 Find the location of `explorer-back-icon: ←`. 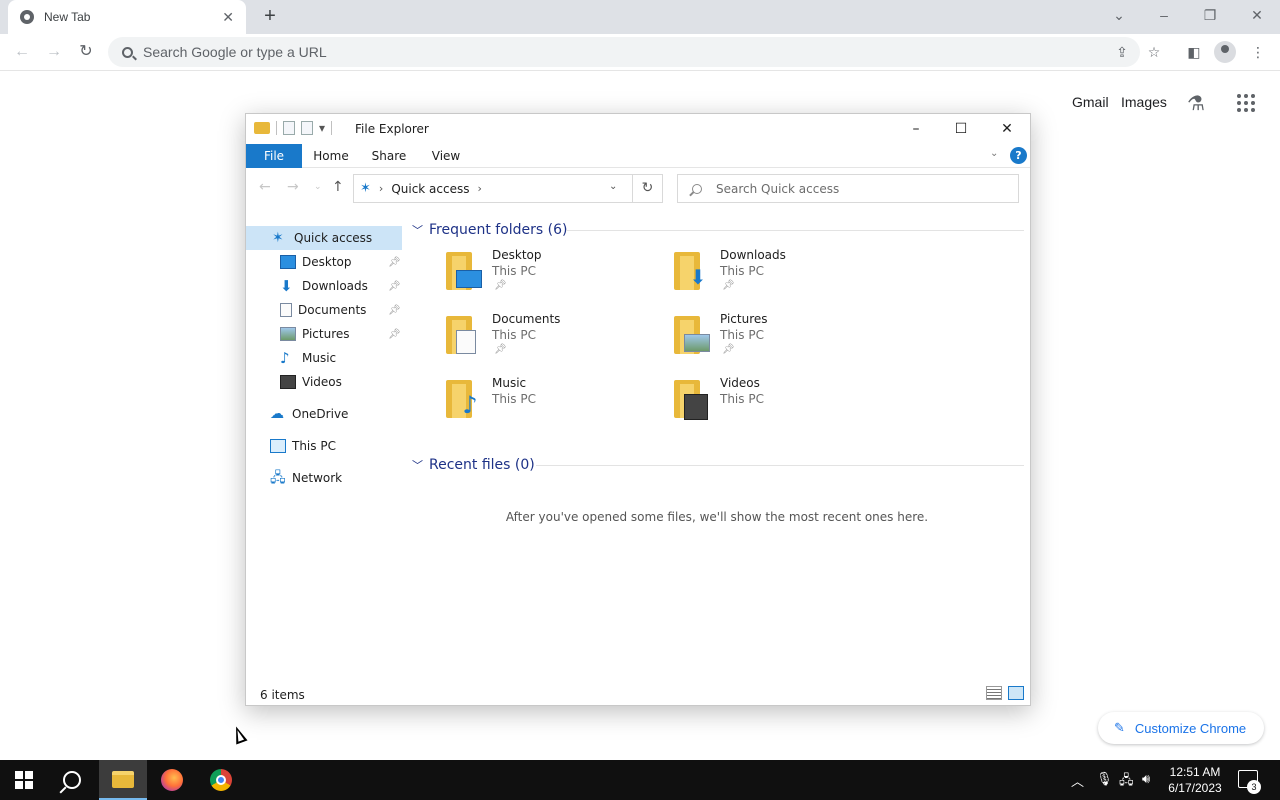

explorer-back-icon: ← is located at coordinates (265, 187).